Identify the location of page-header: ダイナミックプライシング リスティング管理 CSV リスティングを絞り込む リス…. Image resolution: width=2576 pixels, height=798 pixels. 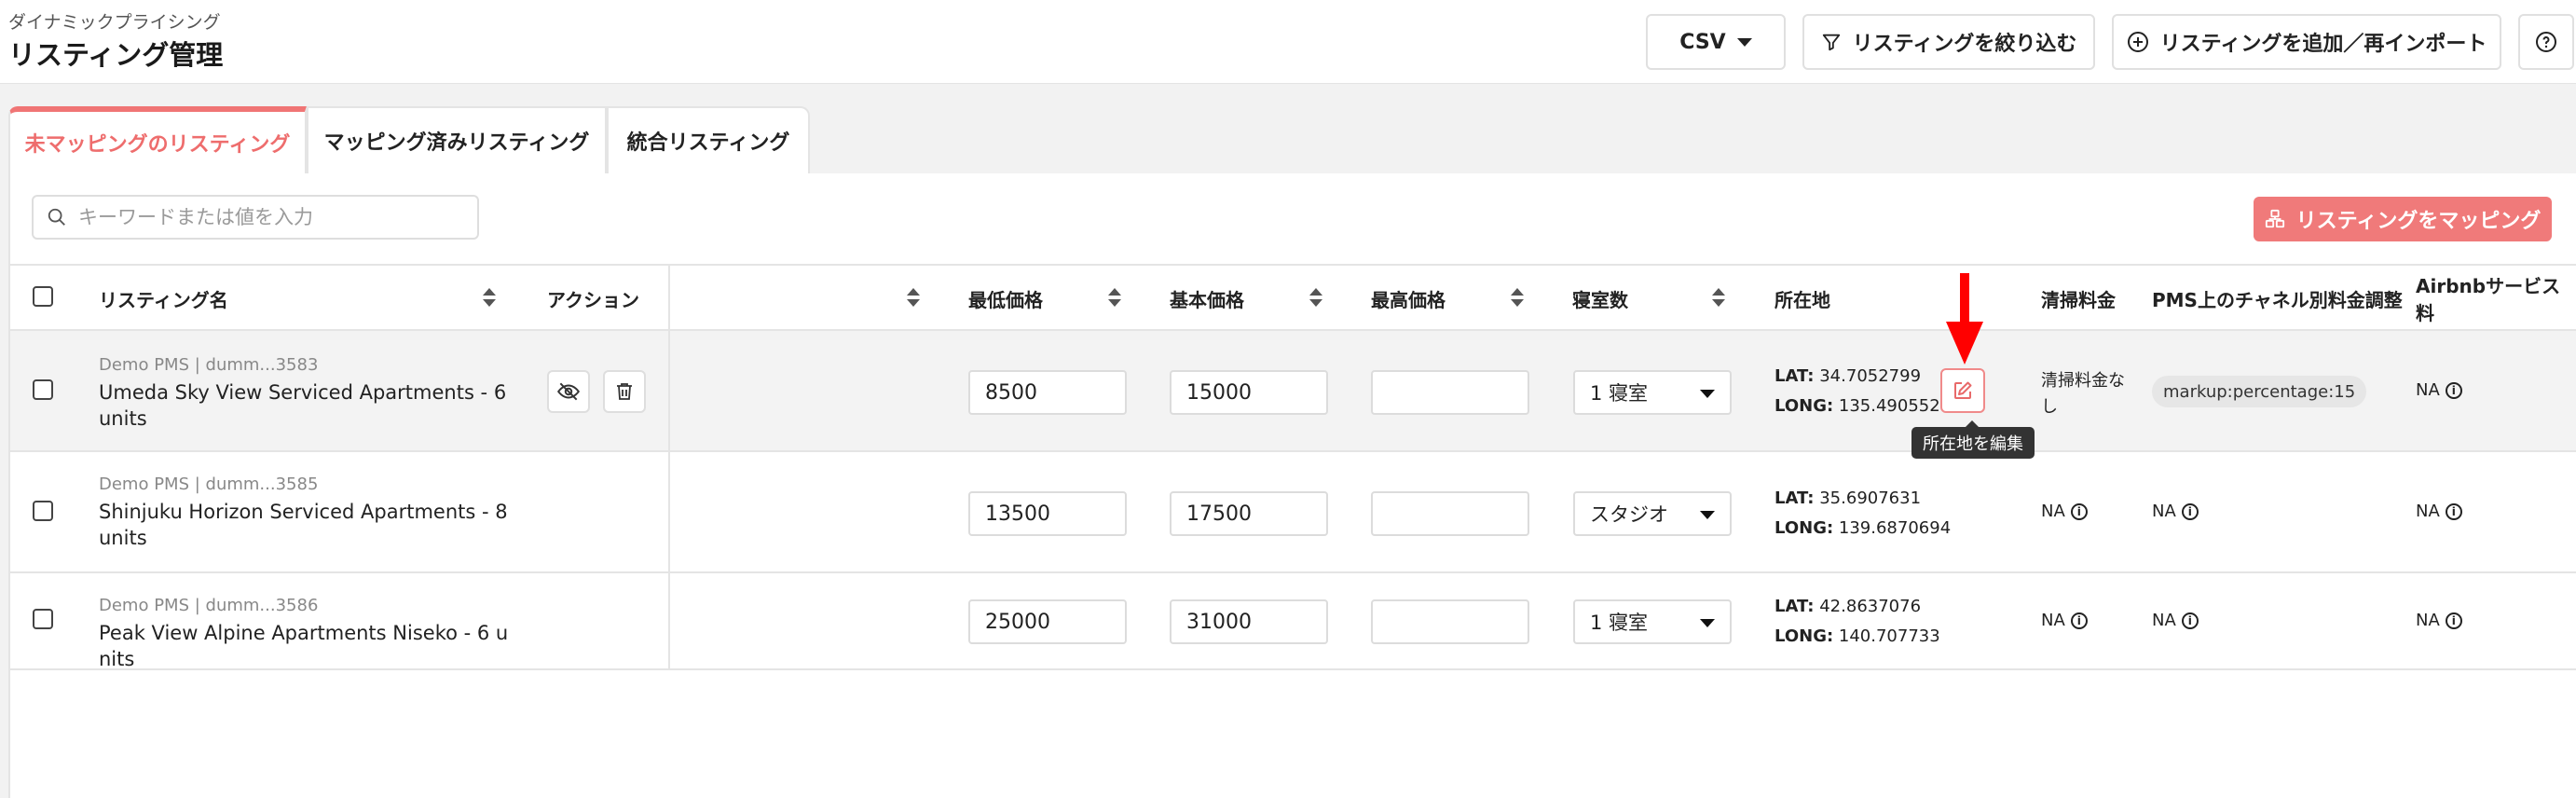
(1288, 42).